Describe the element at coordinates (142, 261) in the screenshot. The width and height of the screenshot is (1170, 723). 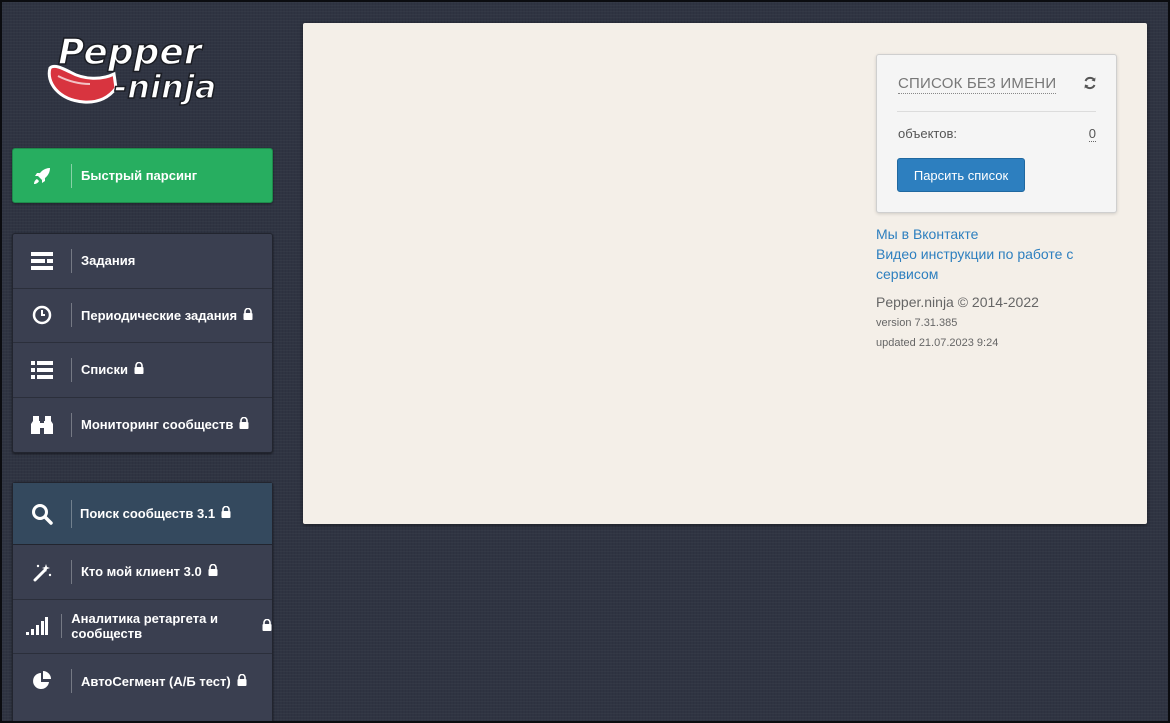
I see `sidebar-item-tasks: Задания` at that location.